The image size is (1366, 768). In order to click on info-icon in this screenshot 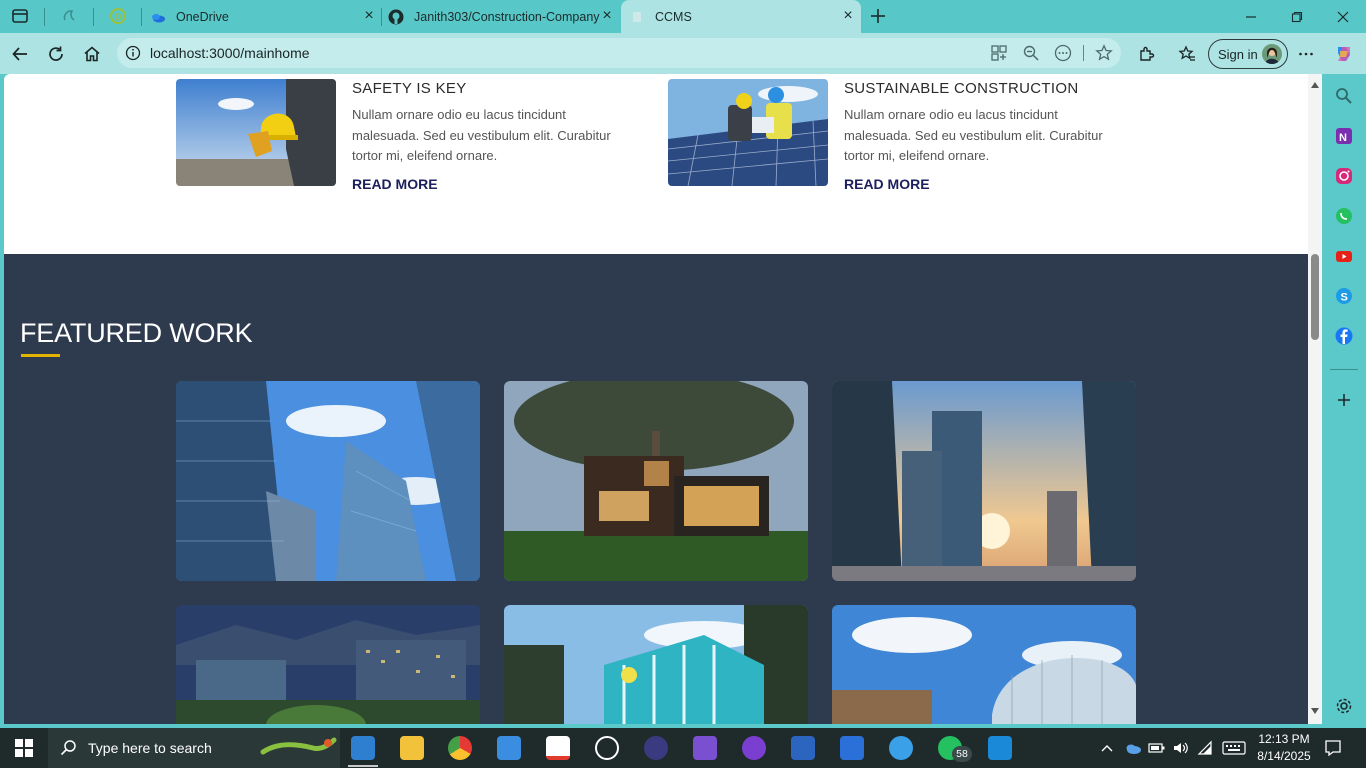, I will do `click(133, 53)`.